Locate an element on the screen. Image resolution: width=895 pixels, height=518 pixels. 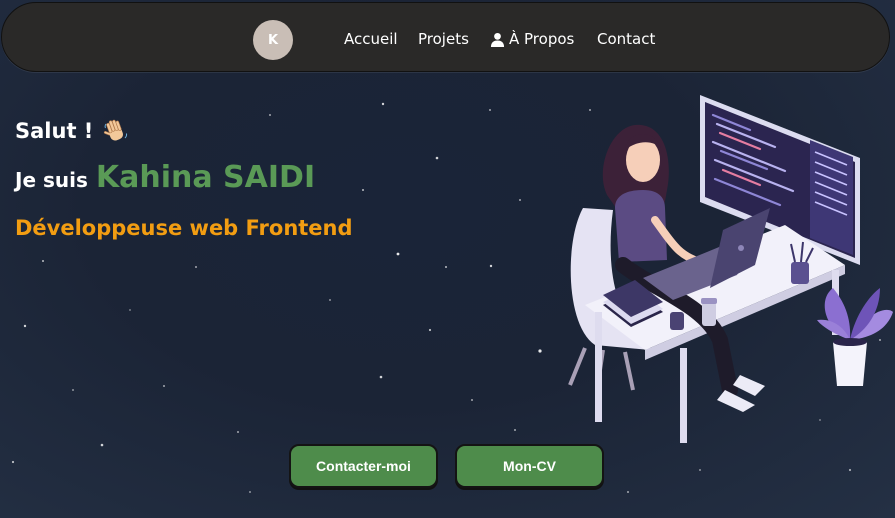
developer-name: Kahina SAIDI is located at coordinates (205, 177).